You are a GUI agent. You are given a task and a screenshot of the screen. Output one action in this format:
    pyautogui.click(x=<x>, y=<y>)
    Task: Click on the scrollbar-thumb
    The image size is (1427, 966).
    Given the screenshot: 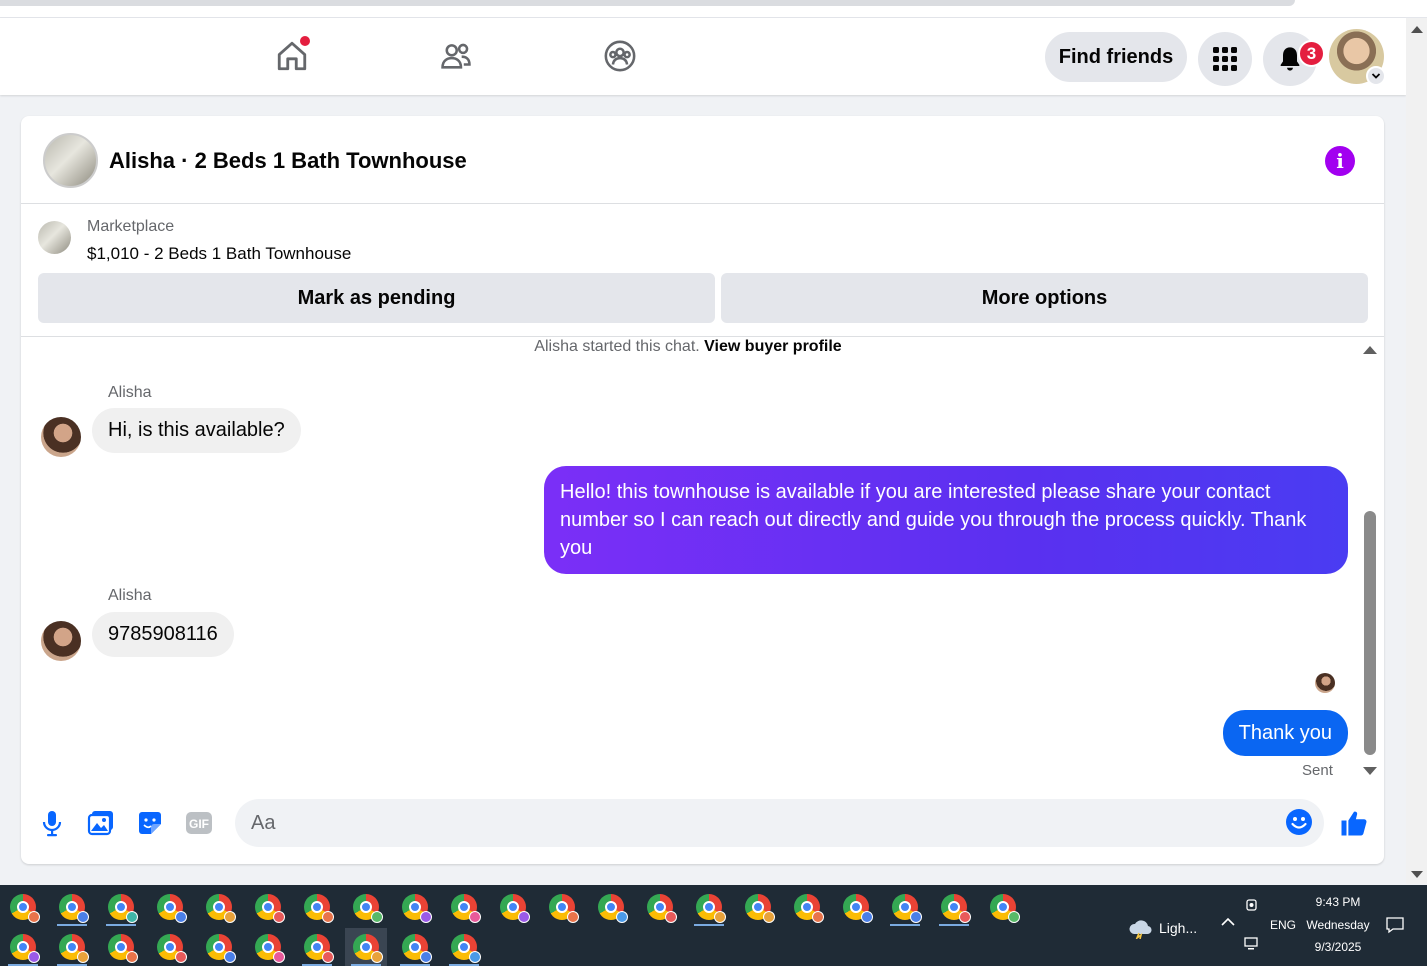 What is the action you would take?
    pyautogui.click(x=1370, y=633)
    